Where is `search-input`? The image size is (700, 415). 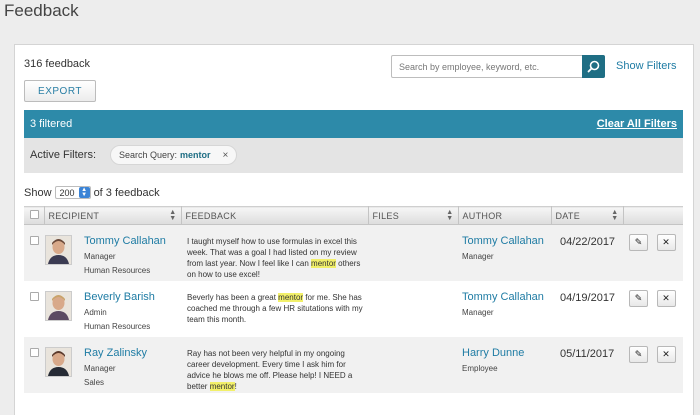 search-input is located at coordinates (487, 66).